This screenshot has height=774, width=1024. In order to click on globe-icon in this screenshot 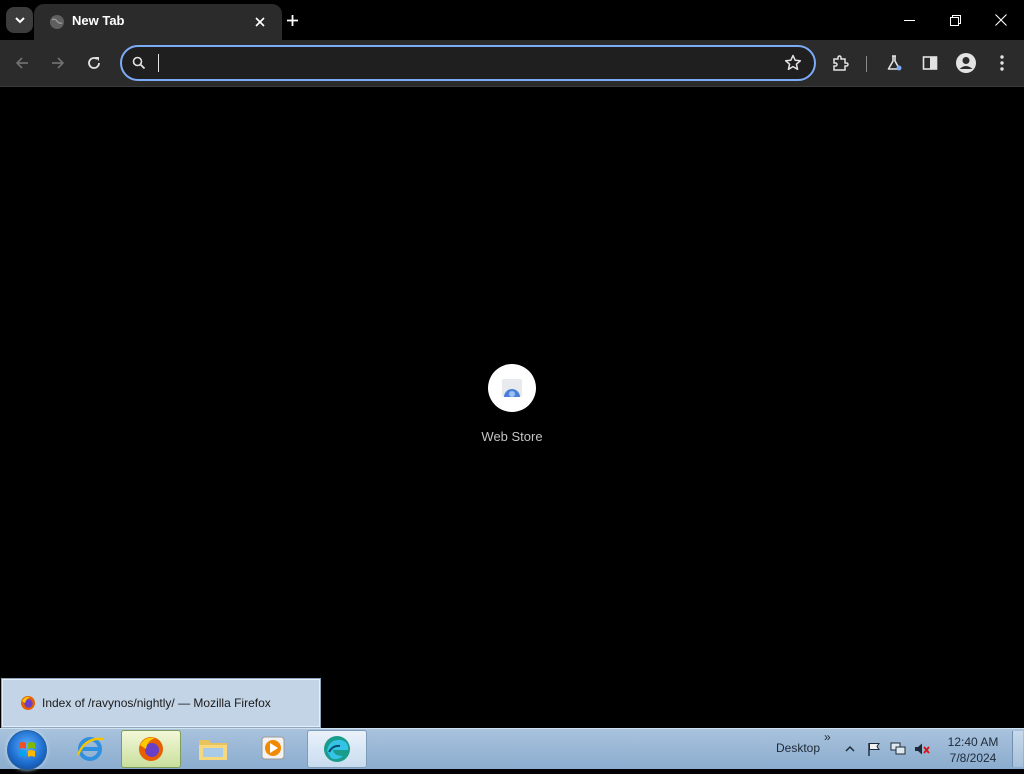, I will do `click(57, 22)`.